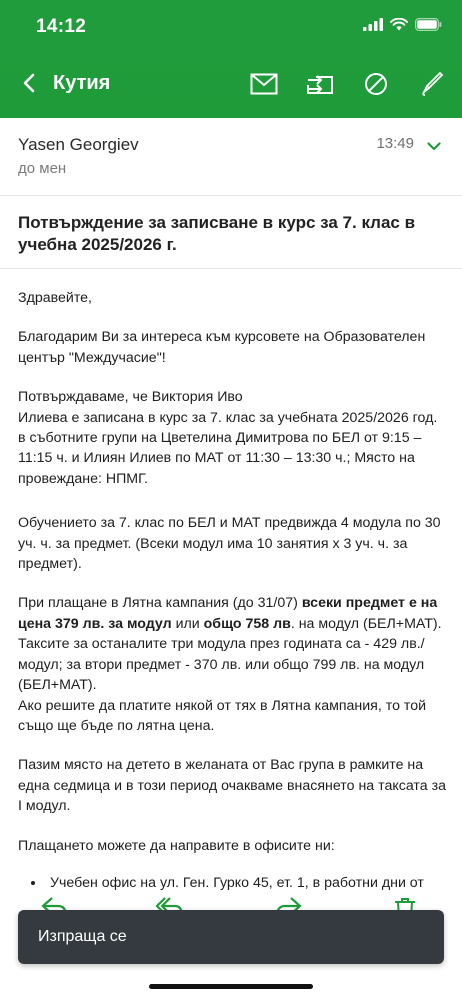 Image resolution: width=462 pixels, height=999 pixels. I want to click on nav-actions, so click(348, 84).